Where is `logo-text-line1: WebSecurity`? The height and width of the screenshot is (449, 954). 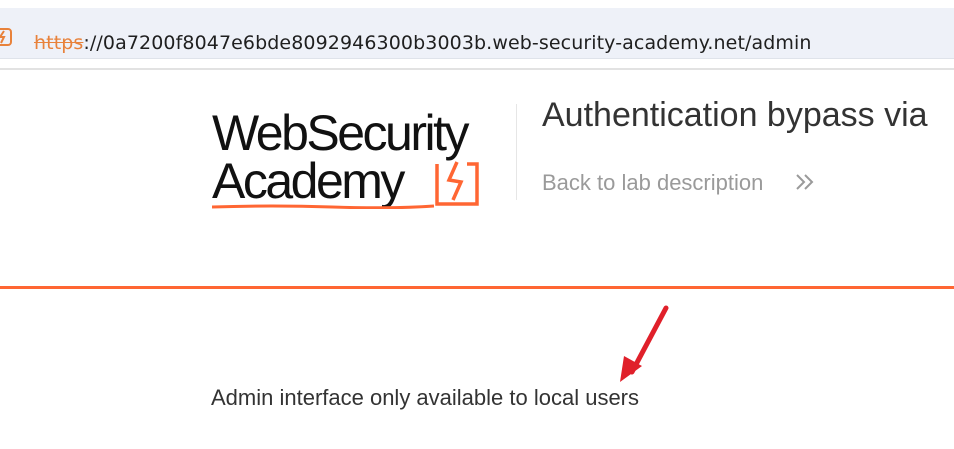 logo-text-line1: WebSecurity is located at coordinates (341, 133).